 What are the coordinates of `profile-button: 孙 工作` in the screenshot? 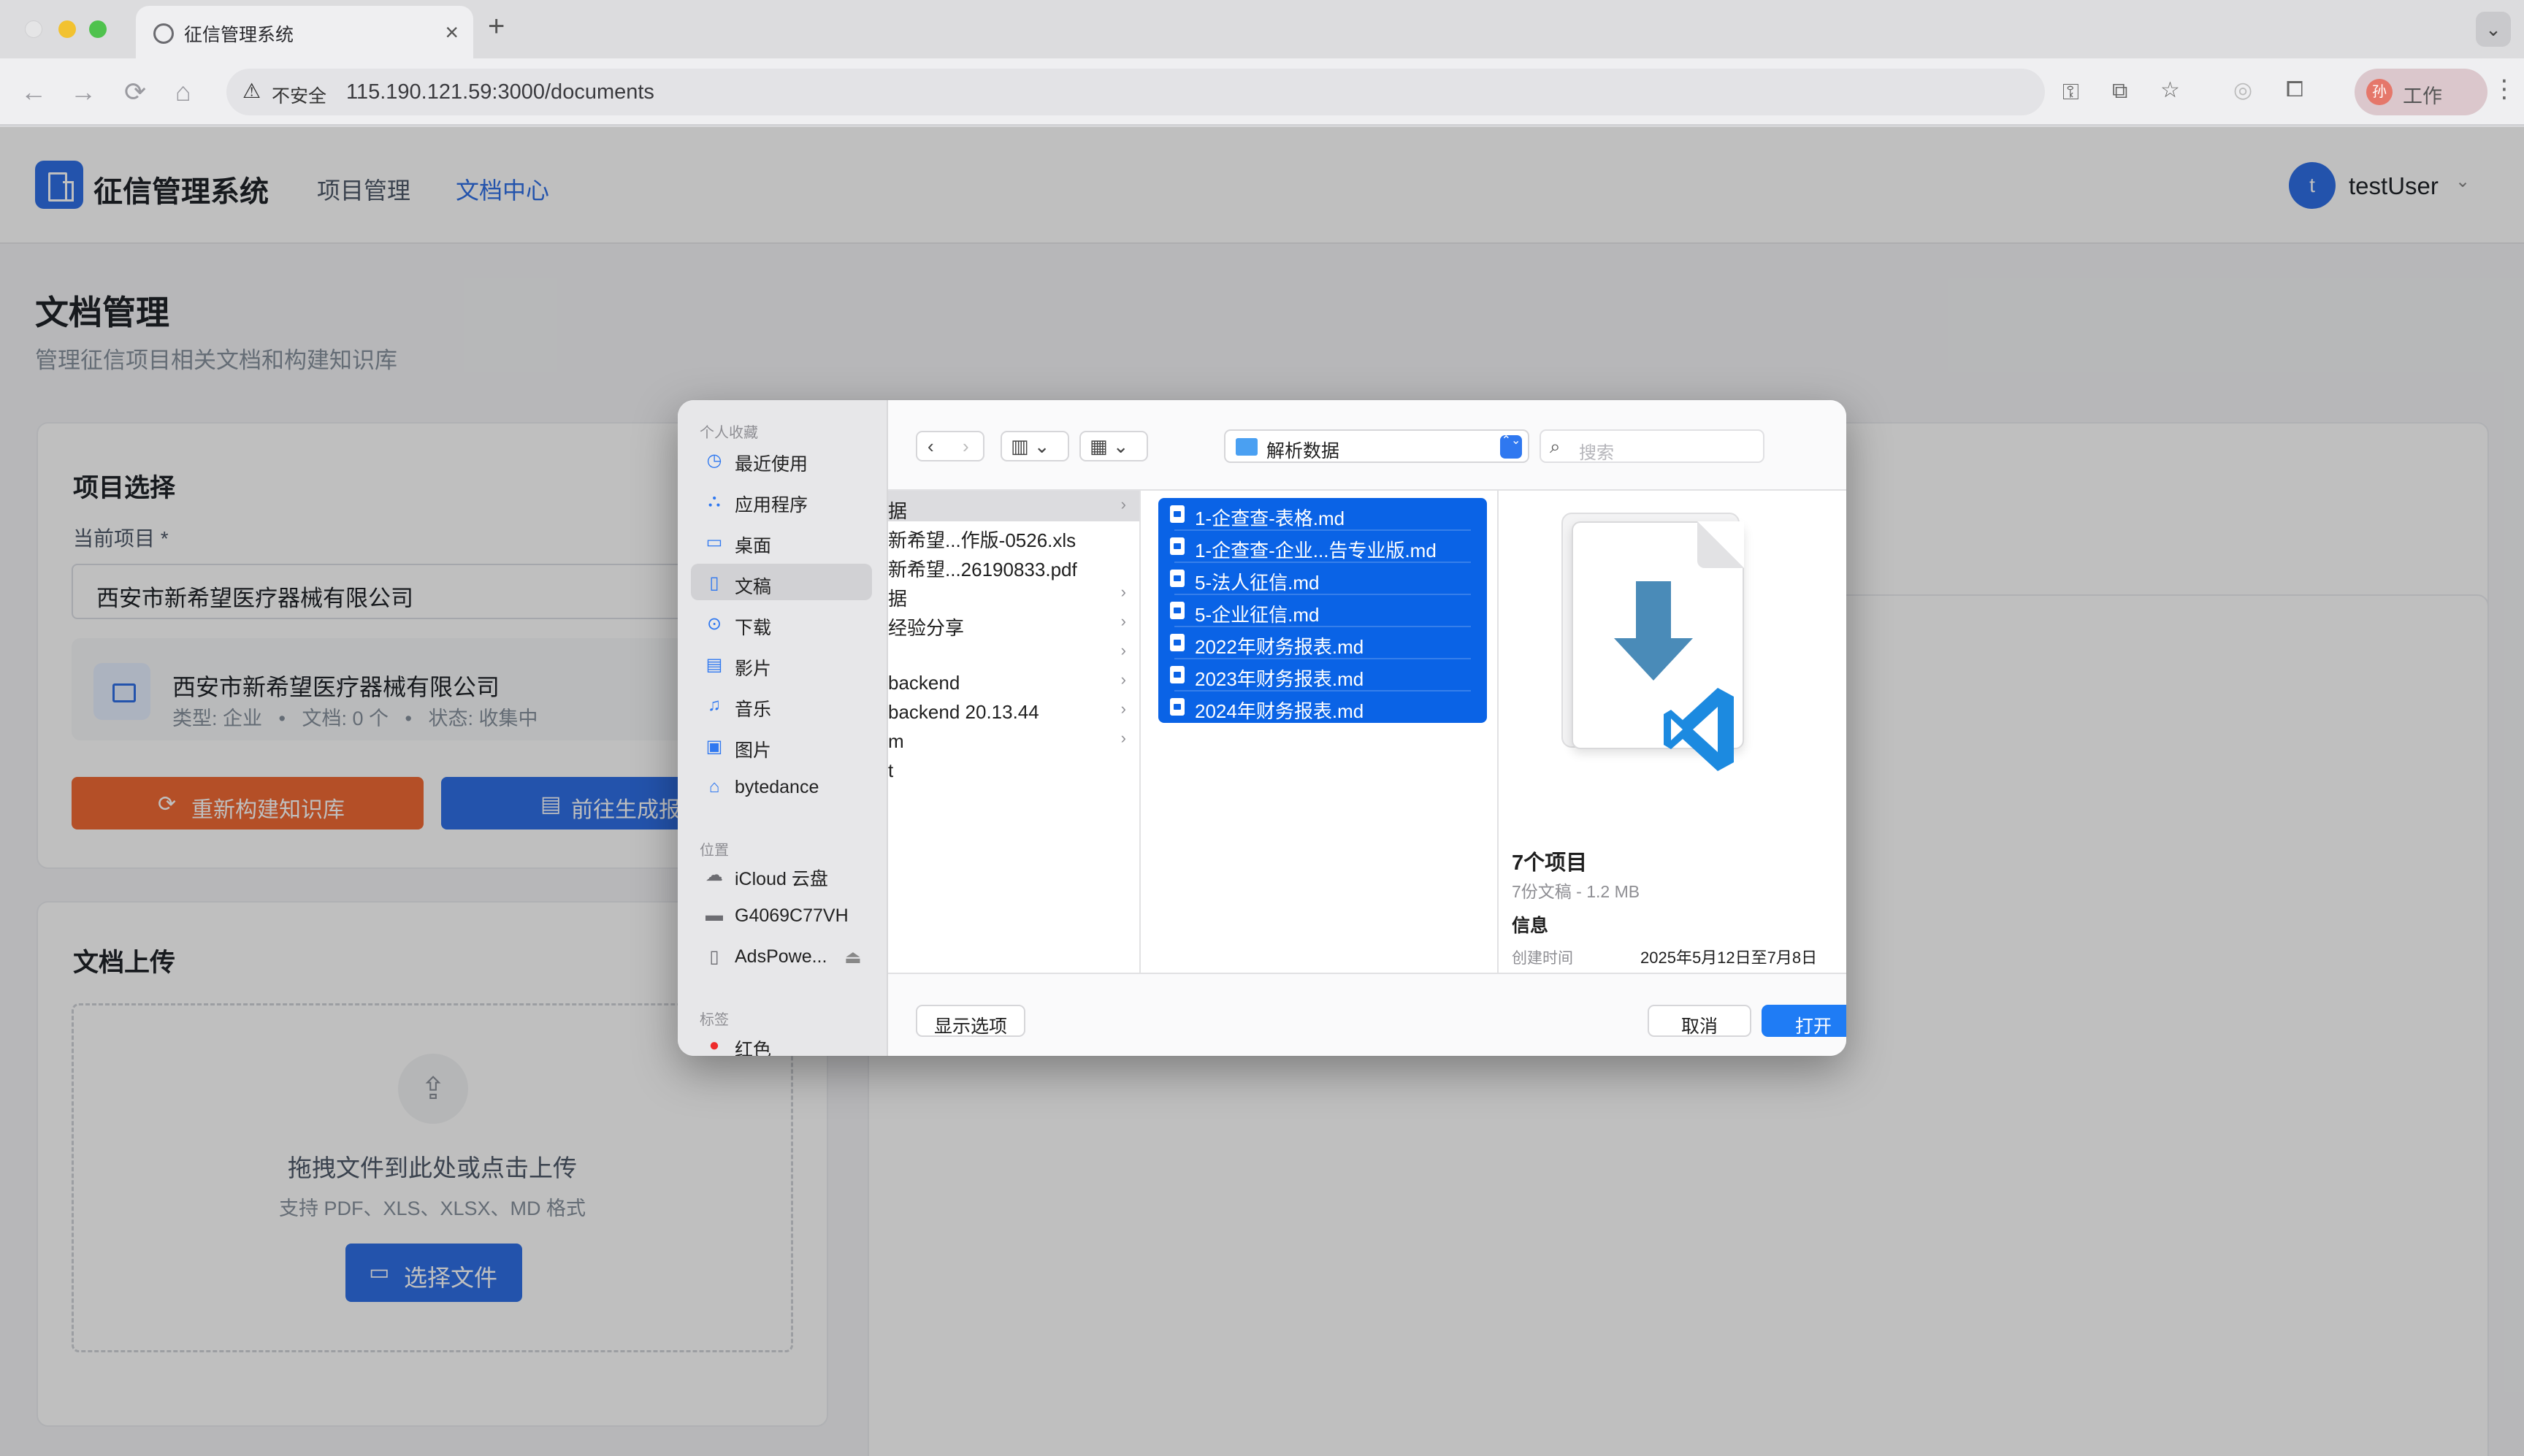 It's located at (2421, 92).